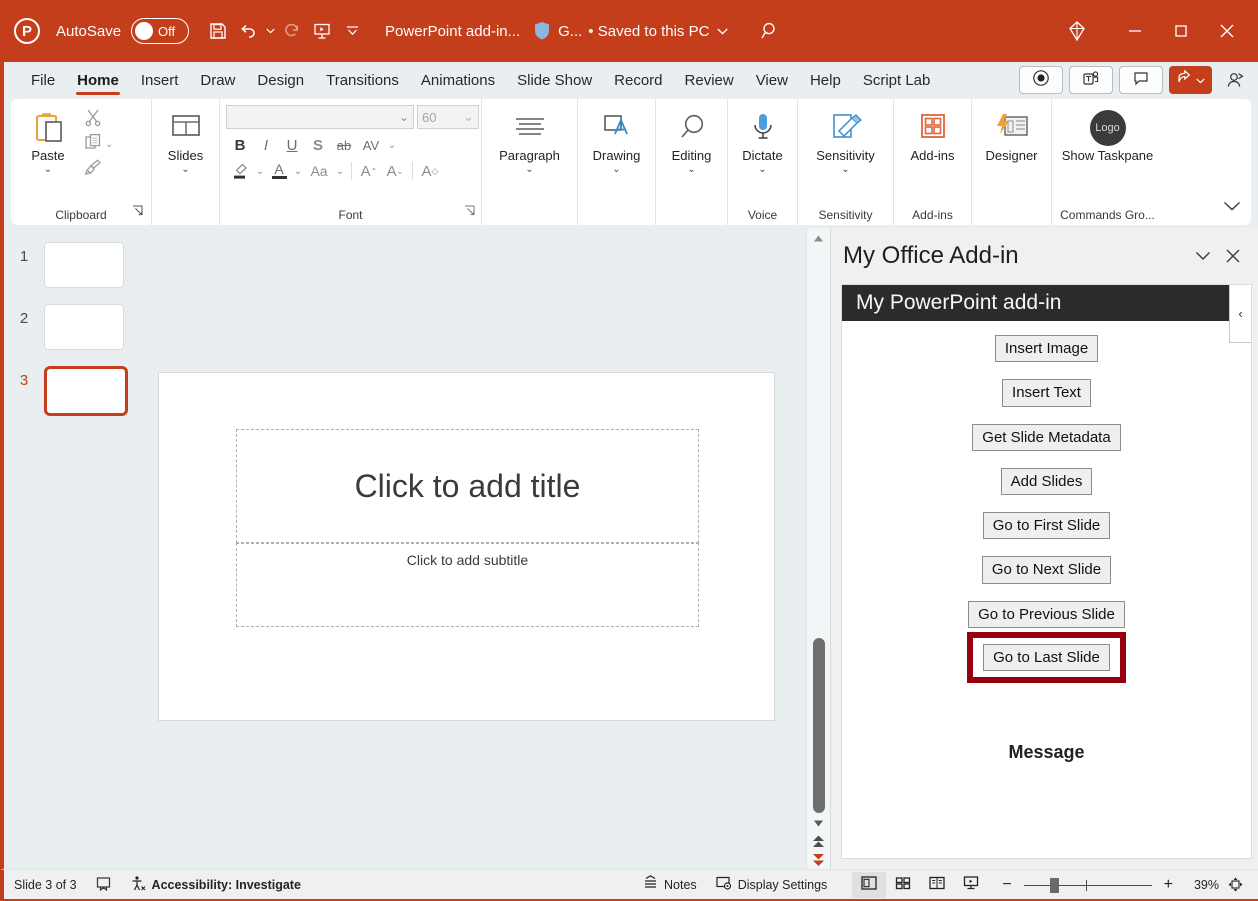  I want to click on character-spacing-button: AV, so click(371, 145).